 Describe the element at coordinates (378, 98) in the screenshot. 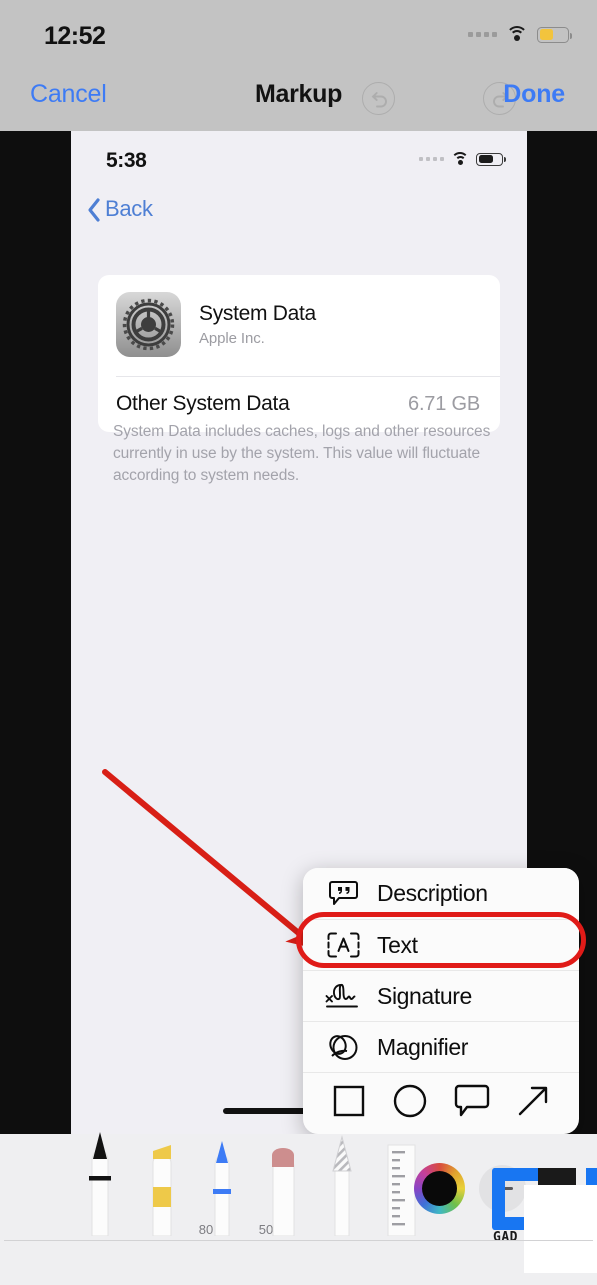

I see `undo-circle-icon` at that location.